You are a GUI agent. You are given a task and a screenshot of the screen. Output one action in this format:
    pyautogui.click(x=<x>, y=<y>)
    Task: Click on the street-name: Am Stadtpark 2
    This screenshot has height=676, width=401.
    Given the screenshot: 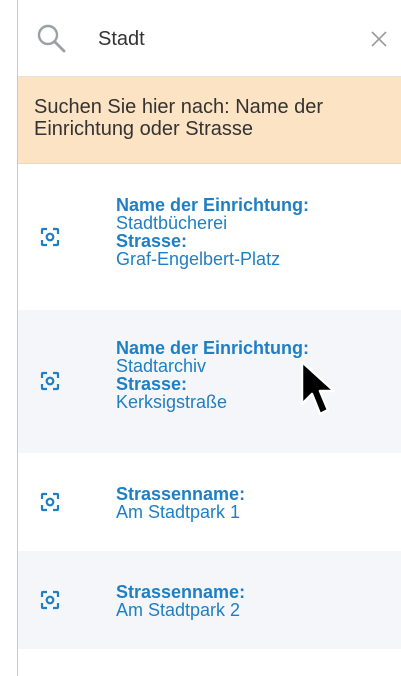 What is the action you would take?
    pyautogui.click(x=178, y=610)
    